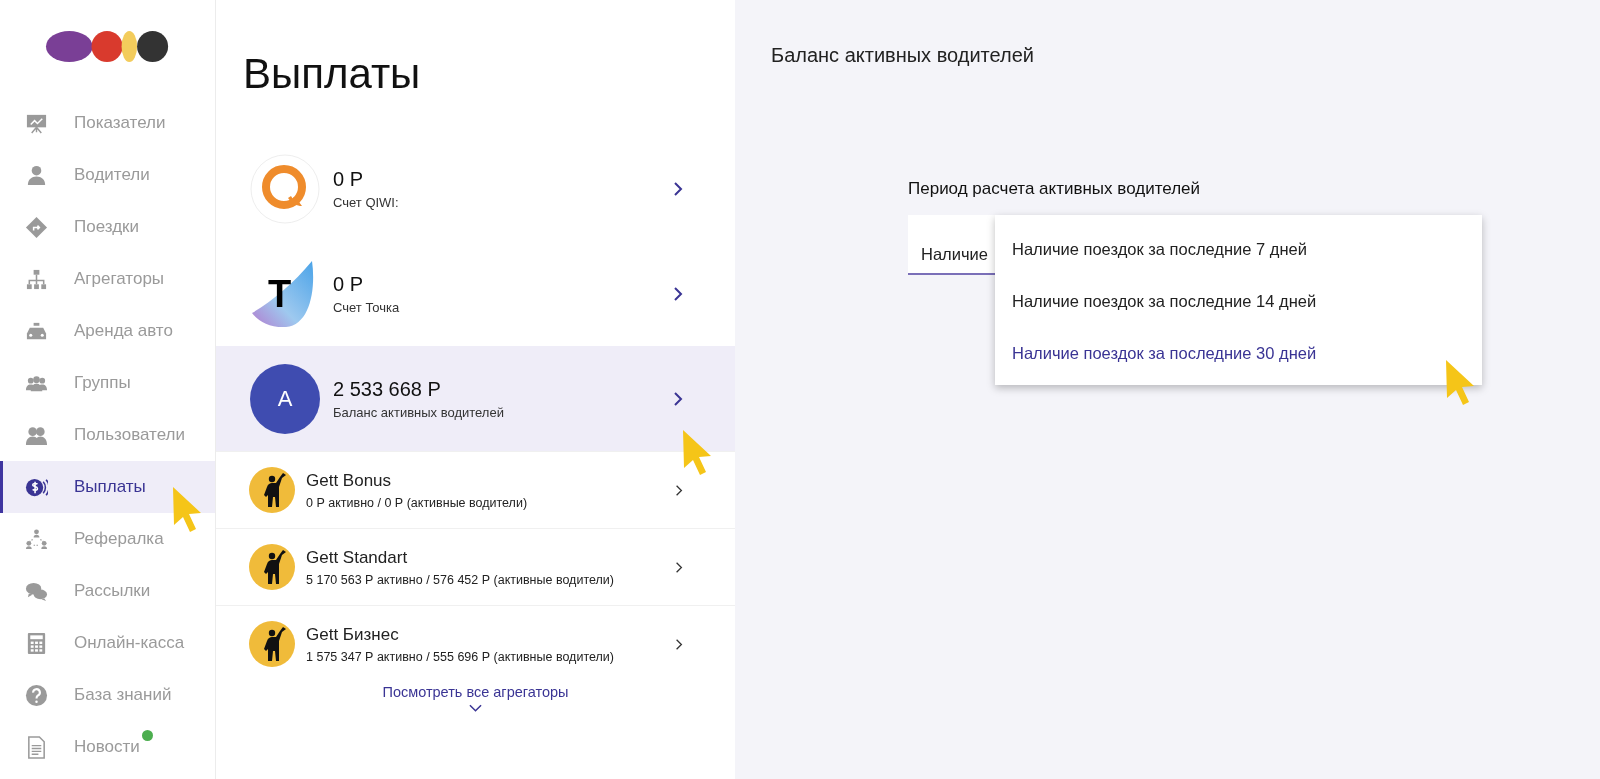  Describe the element at coordinates (36, 539) in the screenshot. I see `referral-icon` at that location.